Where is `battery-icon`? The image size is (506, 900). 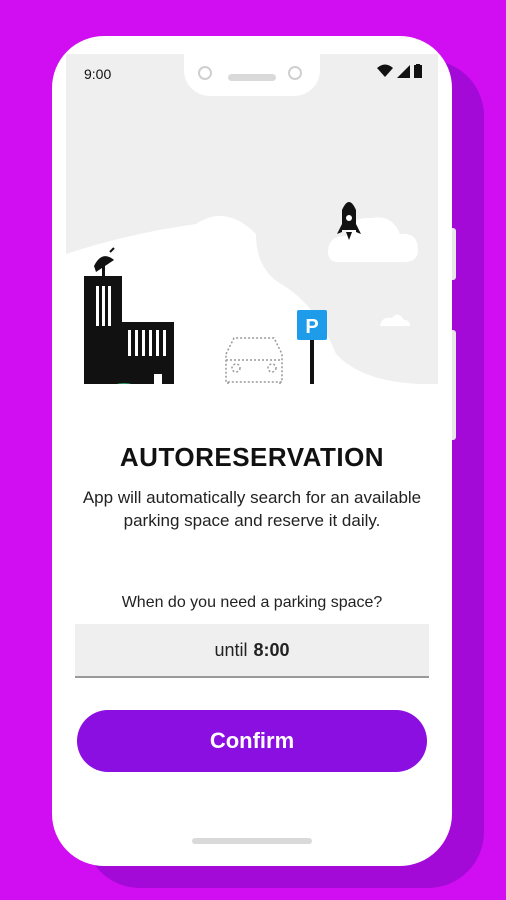
battery-icon is located at coordinates (418, 71).